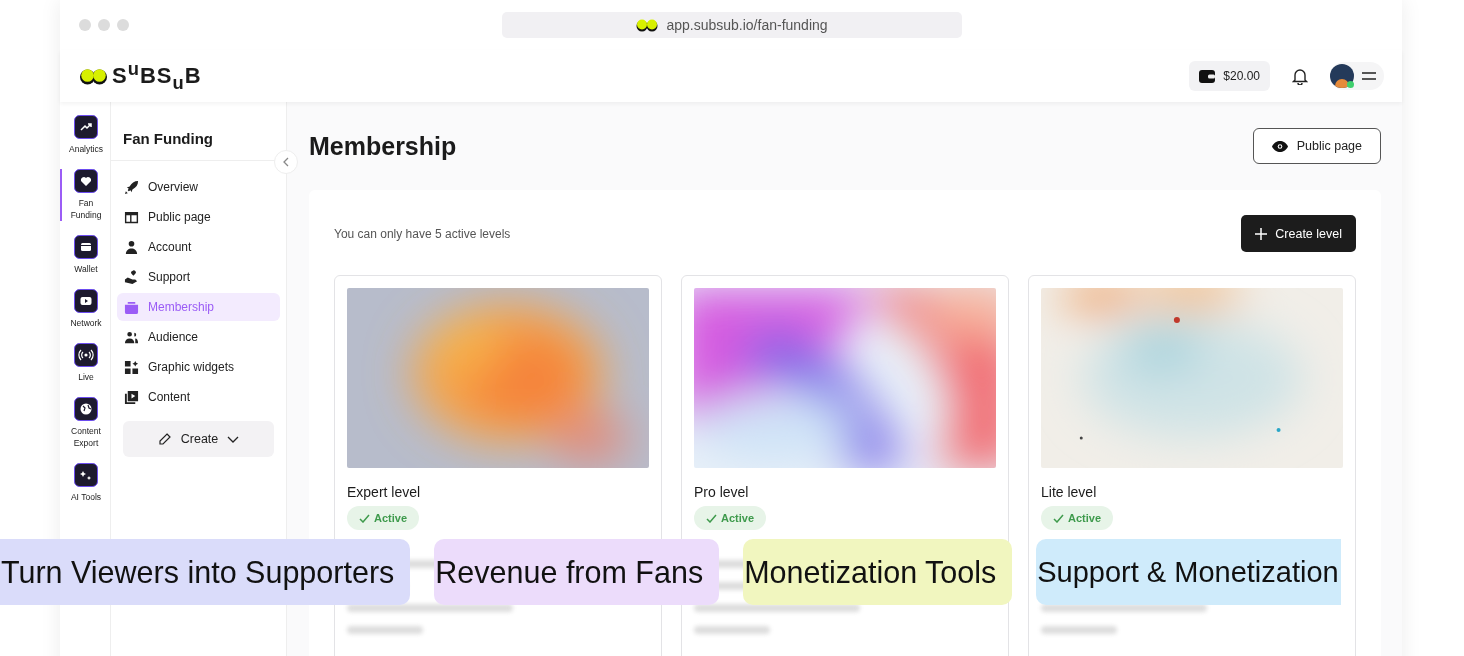 This screenshot has width=1464, height=656. I want to click on rail-item: Network, so click(85, 309).